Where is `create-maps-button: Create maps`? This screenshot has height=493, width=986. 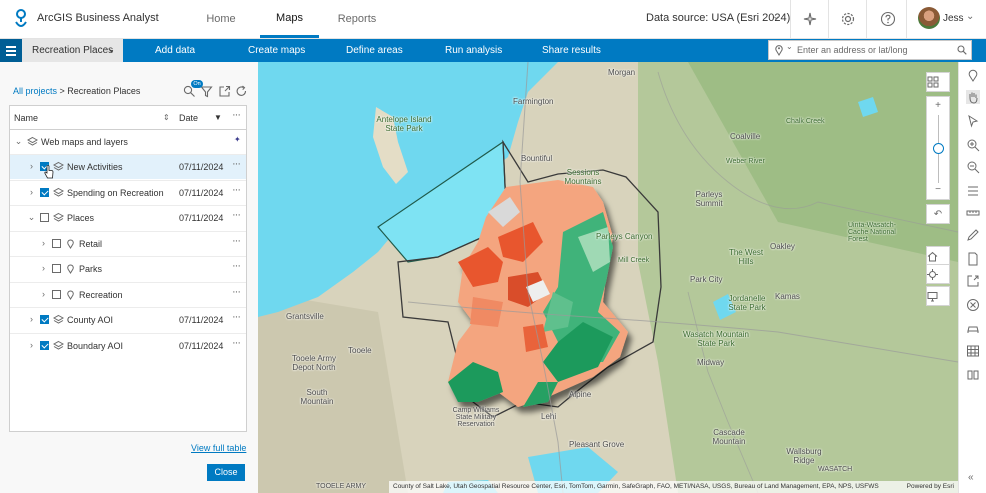
create-maps-button: Create maps is located at coordinates (276, 50).